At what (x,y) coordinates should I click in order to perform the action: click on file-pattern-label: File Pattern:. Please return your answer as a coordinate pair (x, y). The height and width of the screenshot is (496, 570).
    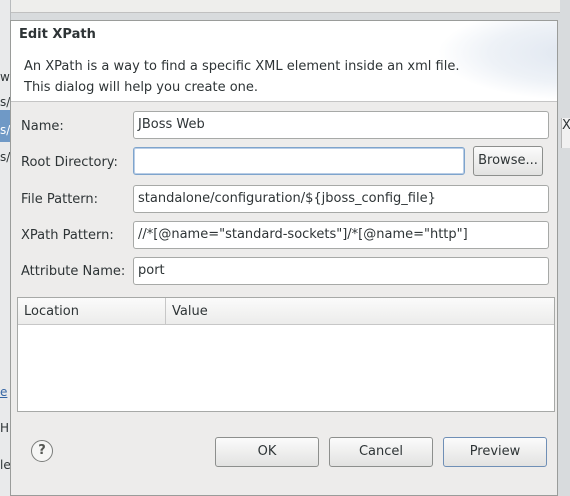
    Looking at the image, I should click on (60, 199).